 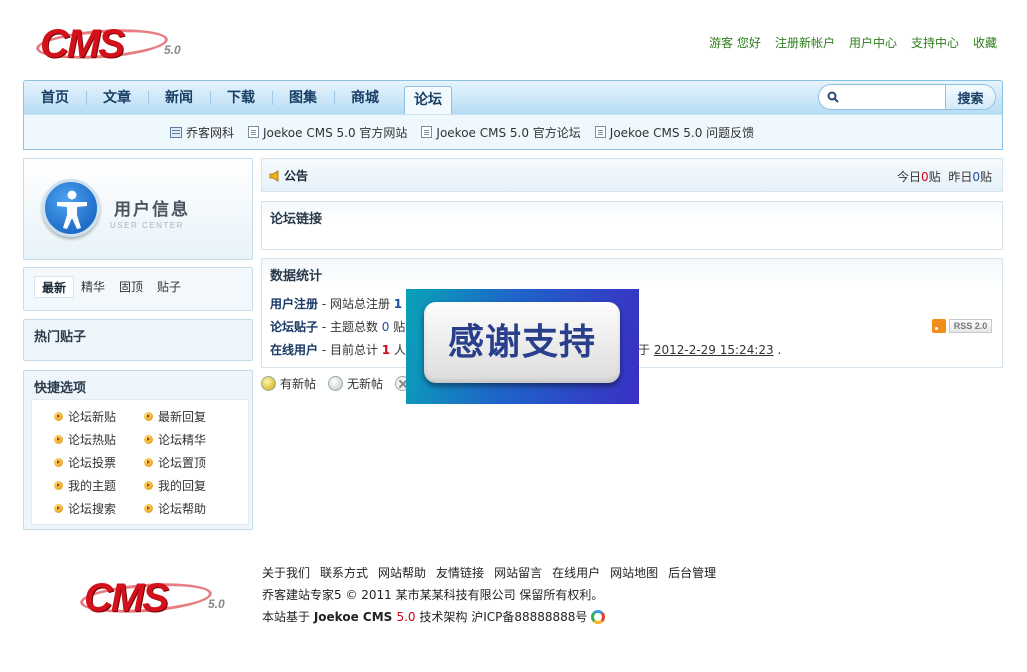 I want to click on new-post-icon, so click(x=268, y=383).